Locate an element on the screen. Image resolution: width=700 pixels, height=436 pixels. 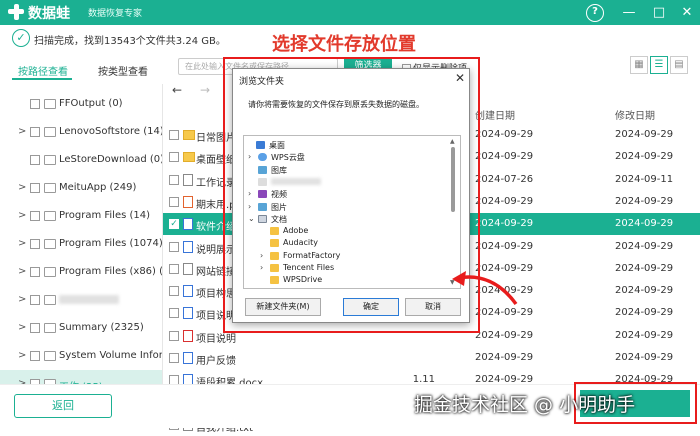
back-button: 返回 is located at coordinates (63, 406).